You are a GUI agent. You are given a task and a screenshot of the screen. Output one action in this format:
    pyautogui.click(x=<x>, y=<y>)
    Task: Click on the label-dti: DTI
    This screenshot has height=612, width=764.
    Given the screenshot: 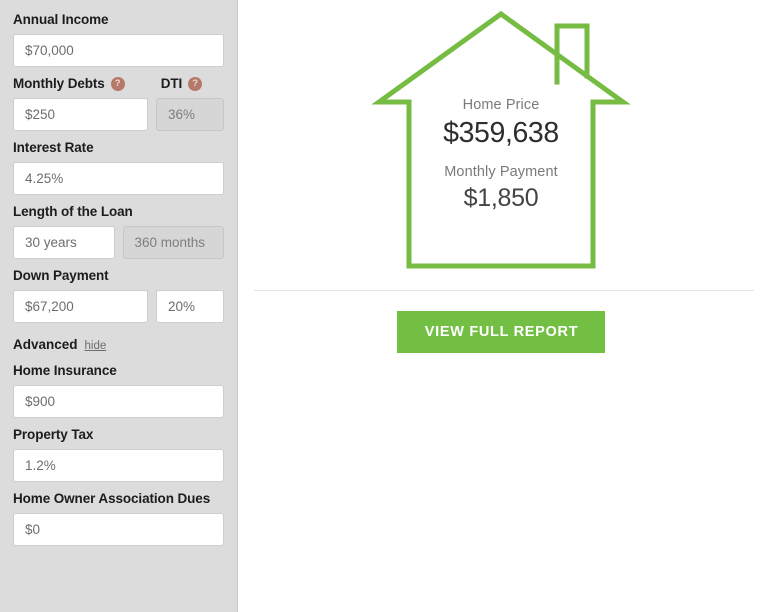 What is the action you would take?
    pyautogui.click(x=171, y=83)
    